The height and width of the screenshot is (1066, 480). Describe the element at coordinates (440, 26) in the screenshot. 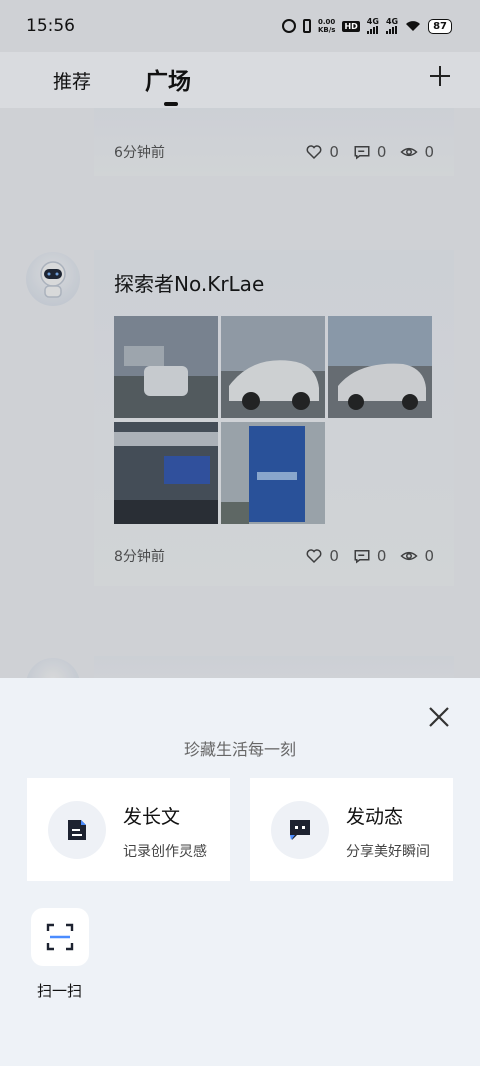

I see `battery-indicator: 87` at that location.